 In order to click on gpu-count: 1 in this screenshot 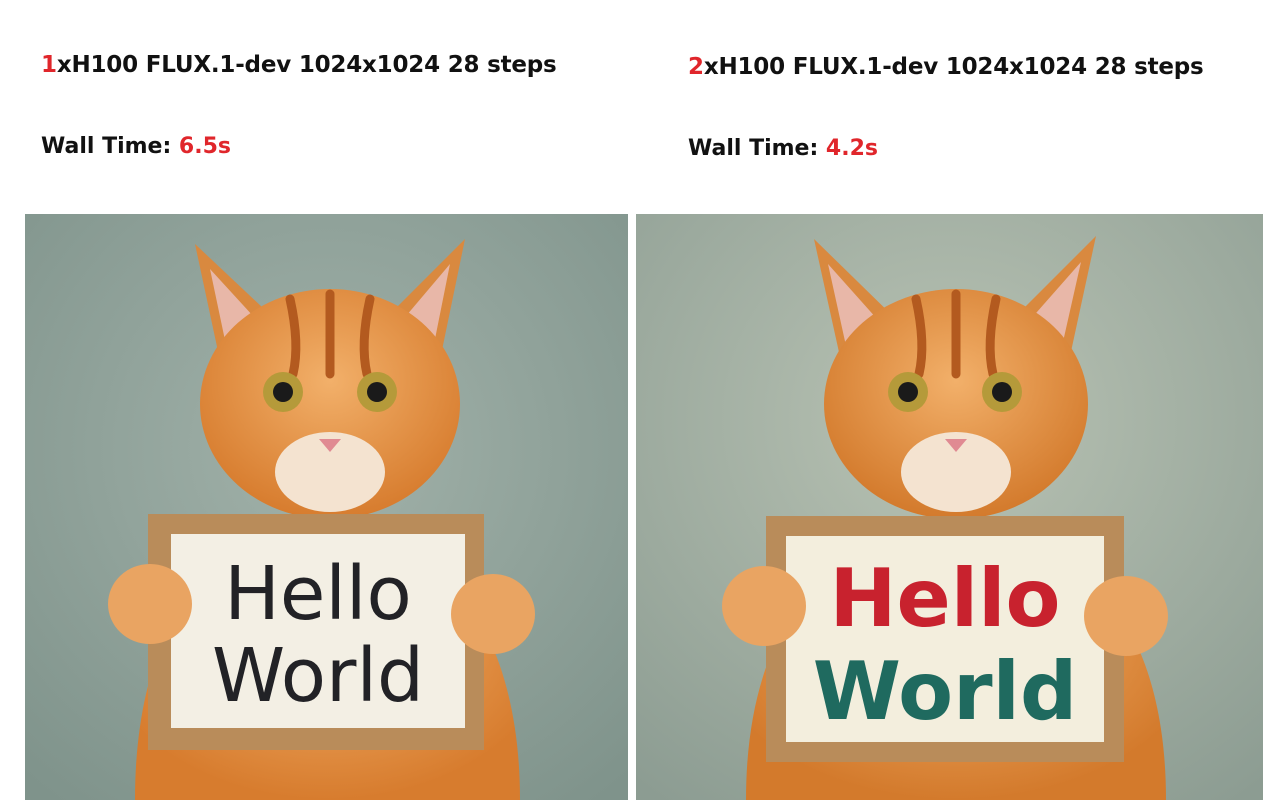, I will do `click(49, 65)`.